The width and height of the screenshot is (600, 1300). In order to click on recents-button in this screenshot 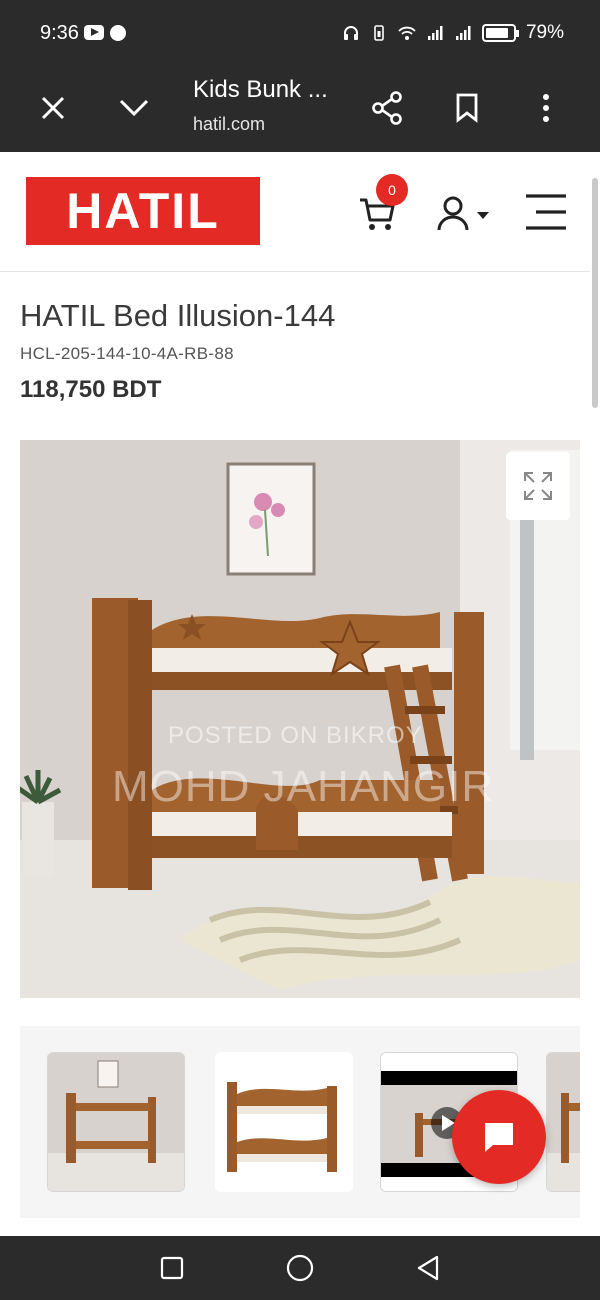, I will do `click(172, 1268)`.